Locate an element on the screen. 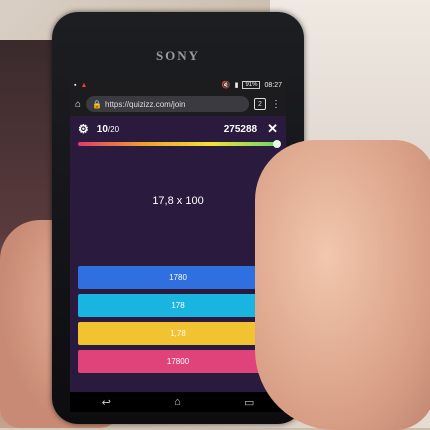 This screenshot has height=430, width=430. back-icon: ↩ is located at coordinates (106, 402).